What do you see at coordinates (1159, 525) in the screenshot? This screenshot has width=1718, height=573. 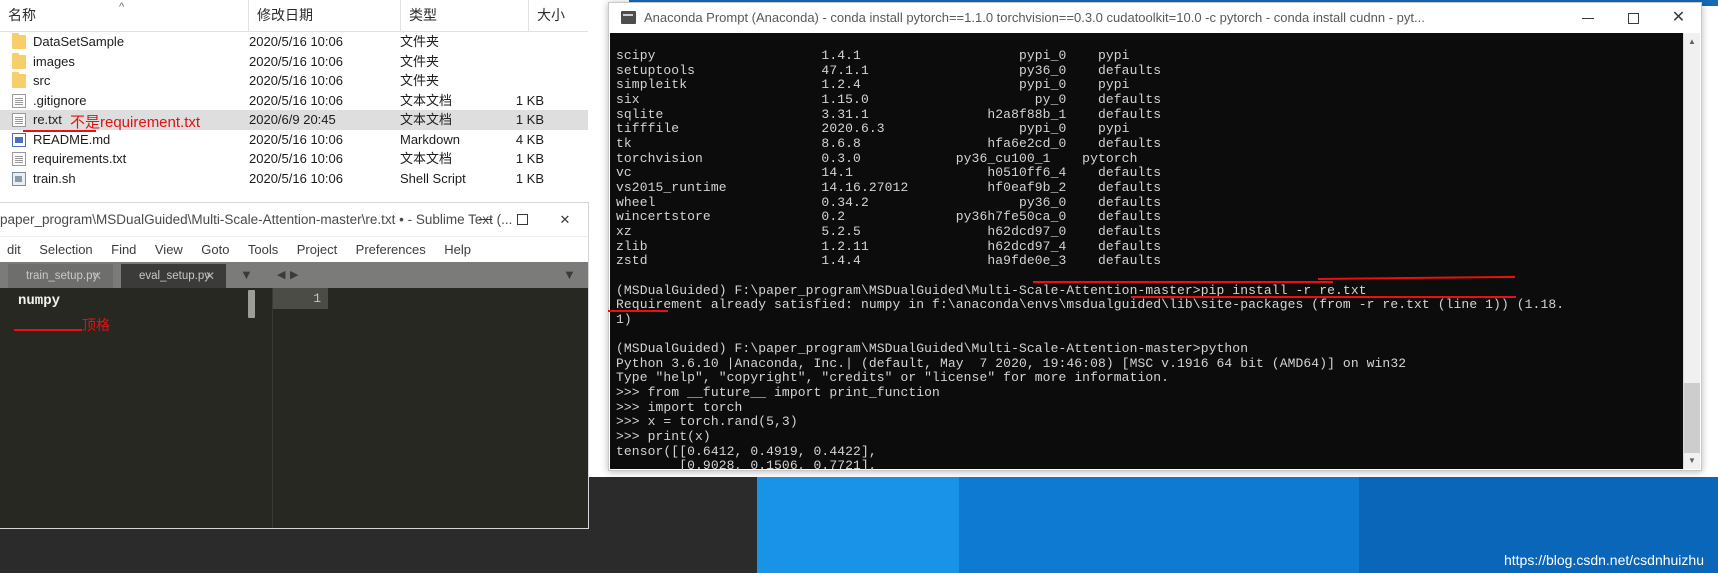 I see `wallpaper-blue-panel-b` at bounding box center [1159, 525].